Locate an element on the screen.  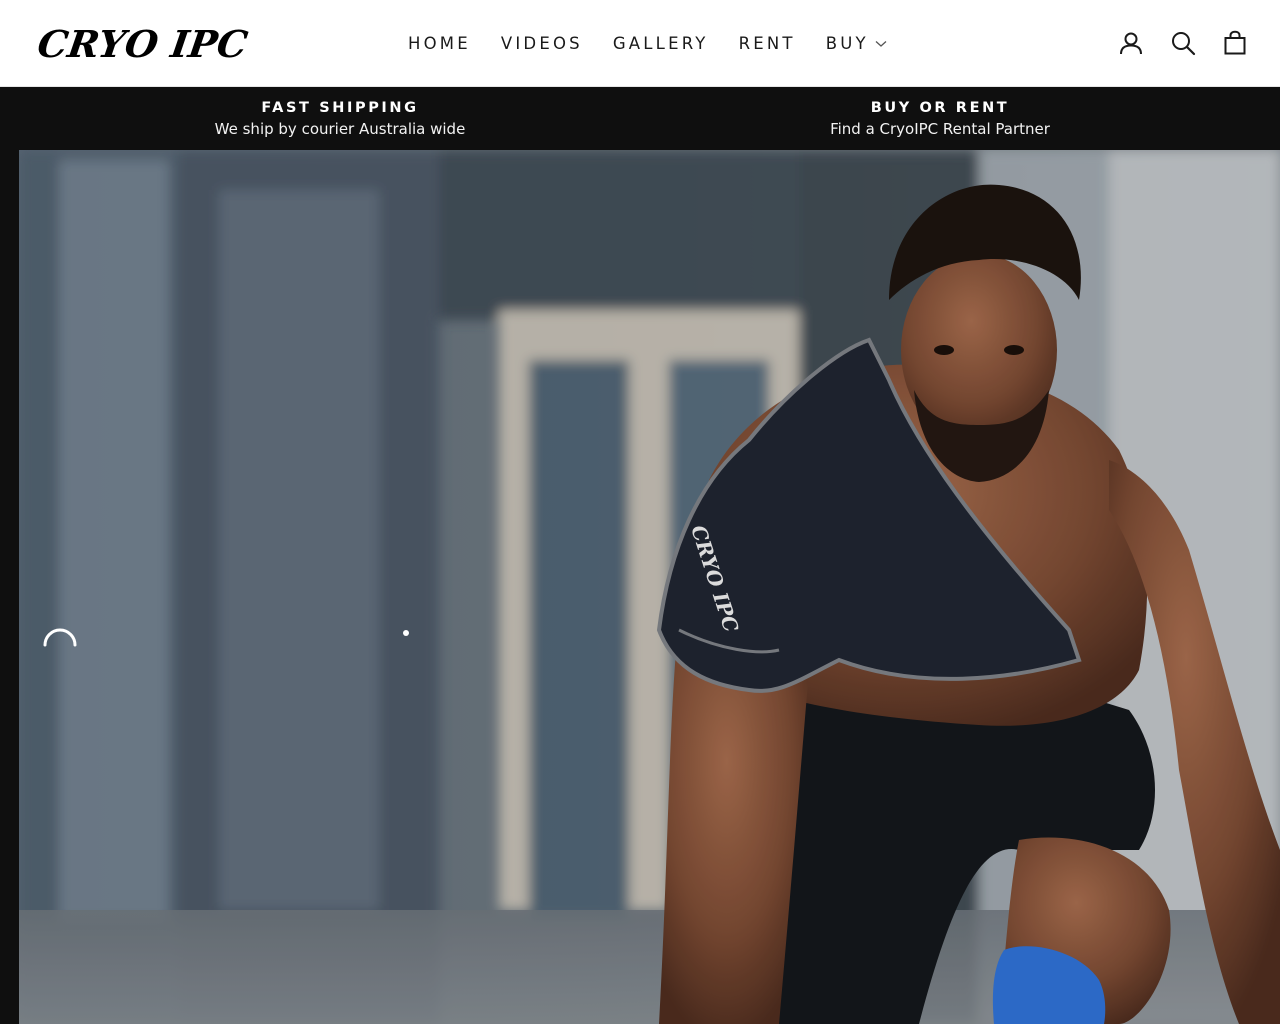
nav-rent-label: RENT is located at coordinates (767, 43).